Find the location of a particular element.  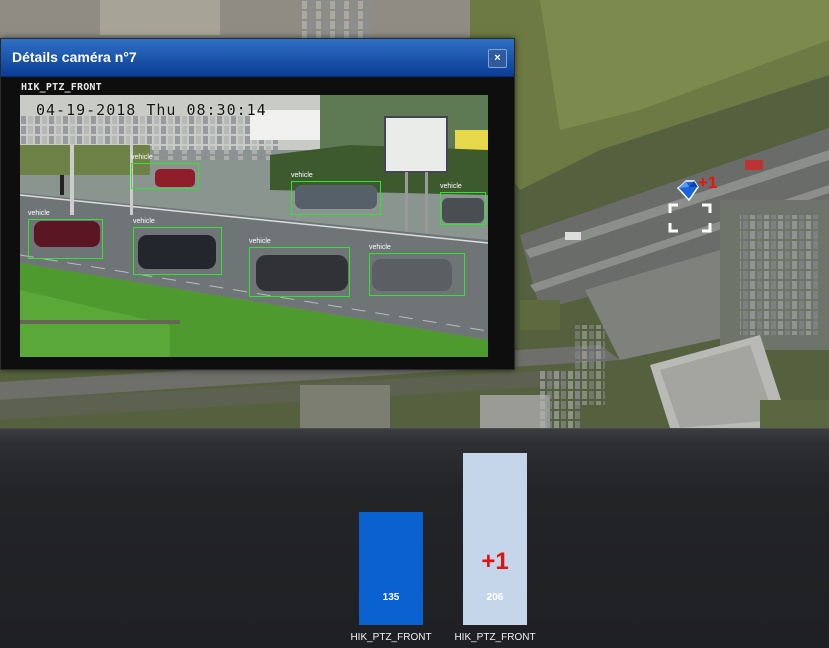

chart-bar: 206 +1 is located at coordinates (495, 539).